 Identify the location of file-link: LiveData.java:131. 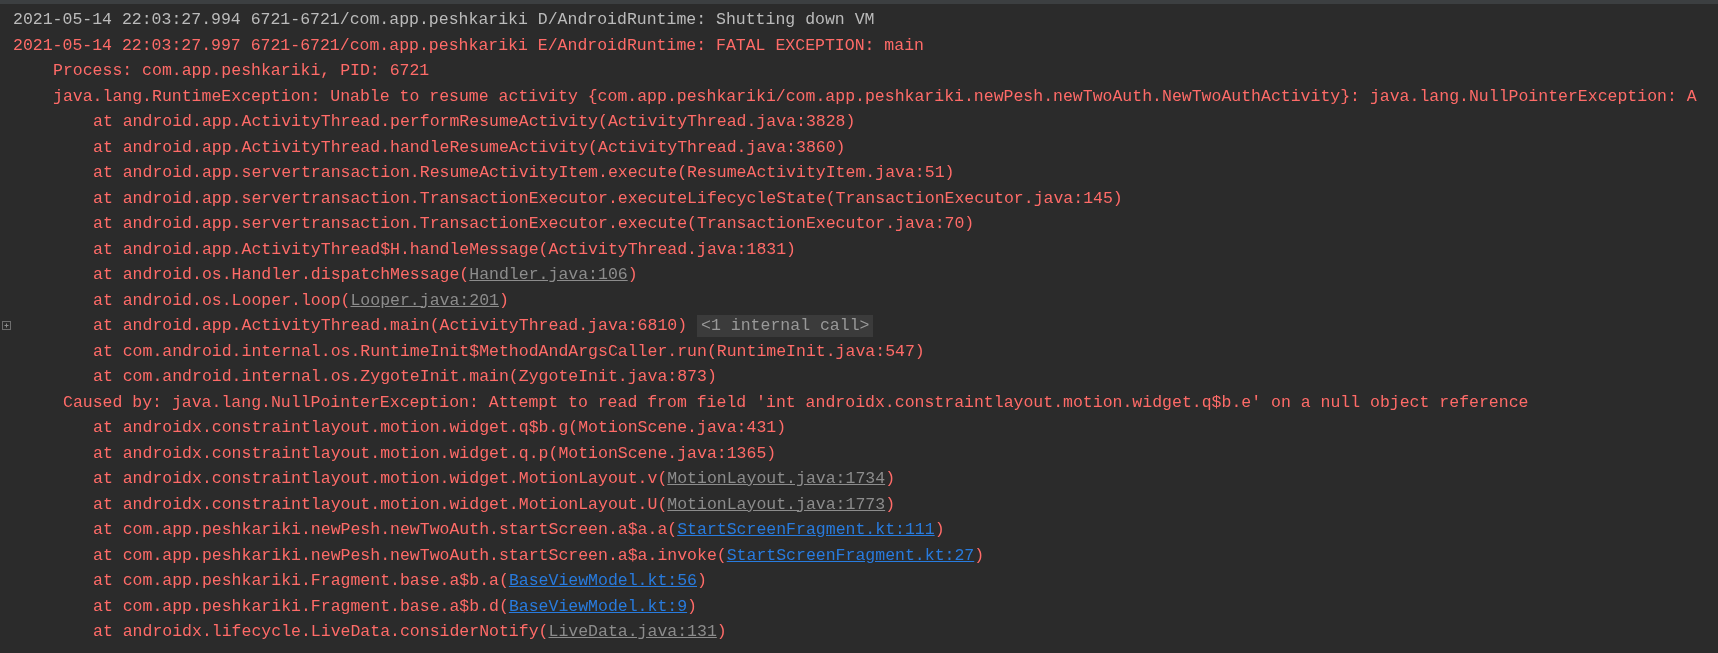
(632, 632).